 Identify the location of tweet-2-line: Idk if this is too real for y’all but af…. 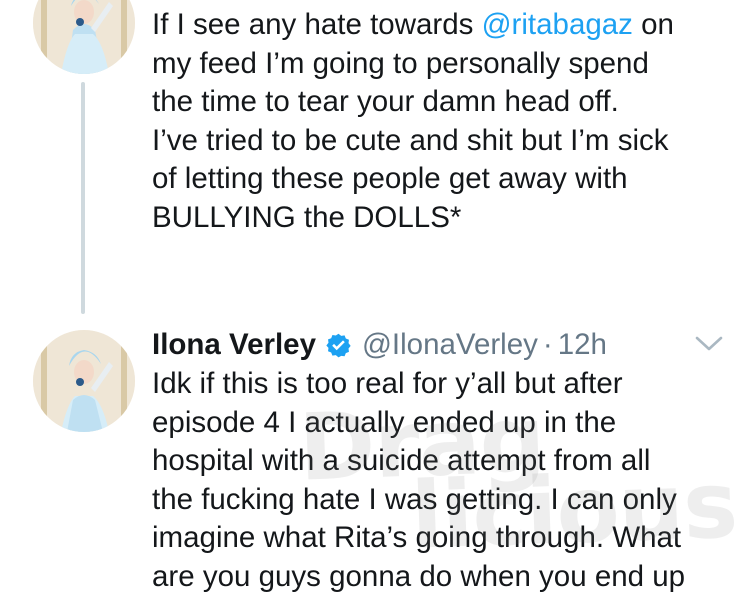
(387, 383).